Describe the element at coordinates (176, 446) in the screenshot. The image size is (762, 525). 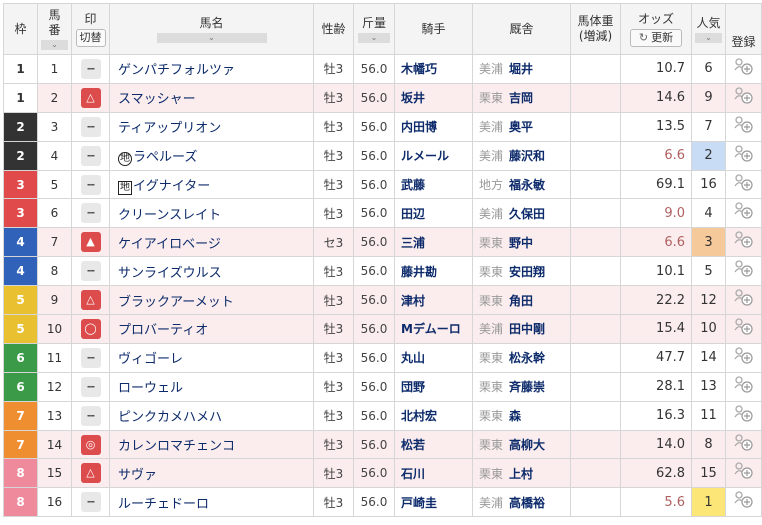
I see `horse-name-link: カレンロマチェンコ` at that location.